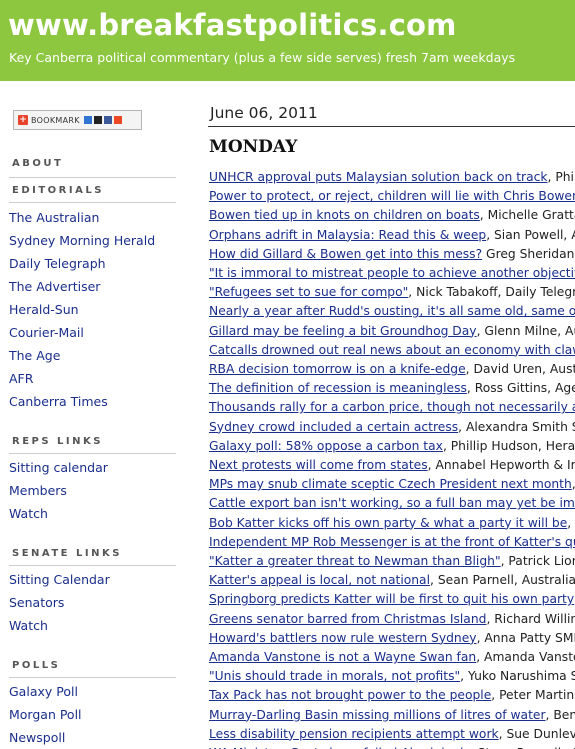 This screenshot has height=749, width=575. Describe the element at coordinates (516, 426) in the screenshot. I see `article-byline: , Alexandra Smith SMH` at that location.